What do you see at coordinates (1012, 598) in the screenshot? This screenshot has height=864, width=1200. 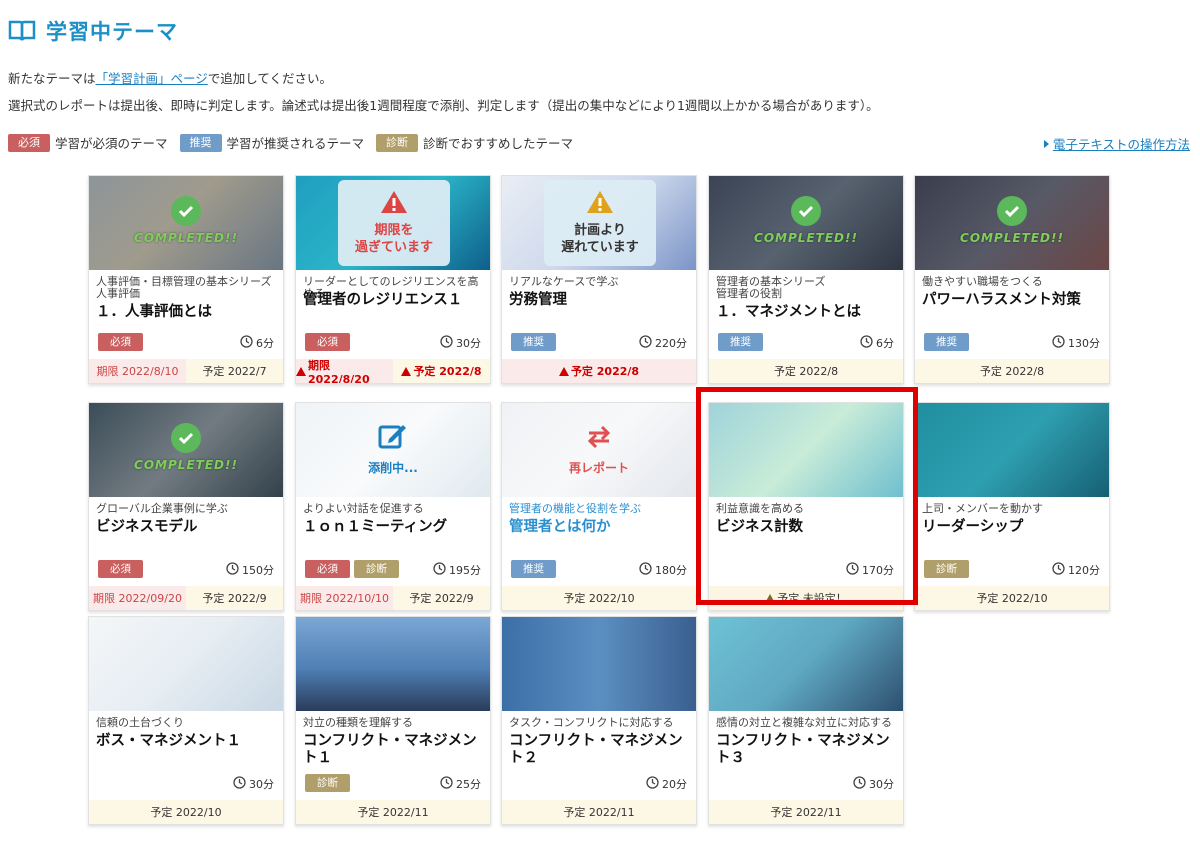 I see `schedule-label: 予定 2022/10` at bounding box center [1012, 598].